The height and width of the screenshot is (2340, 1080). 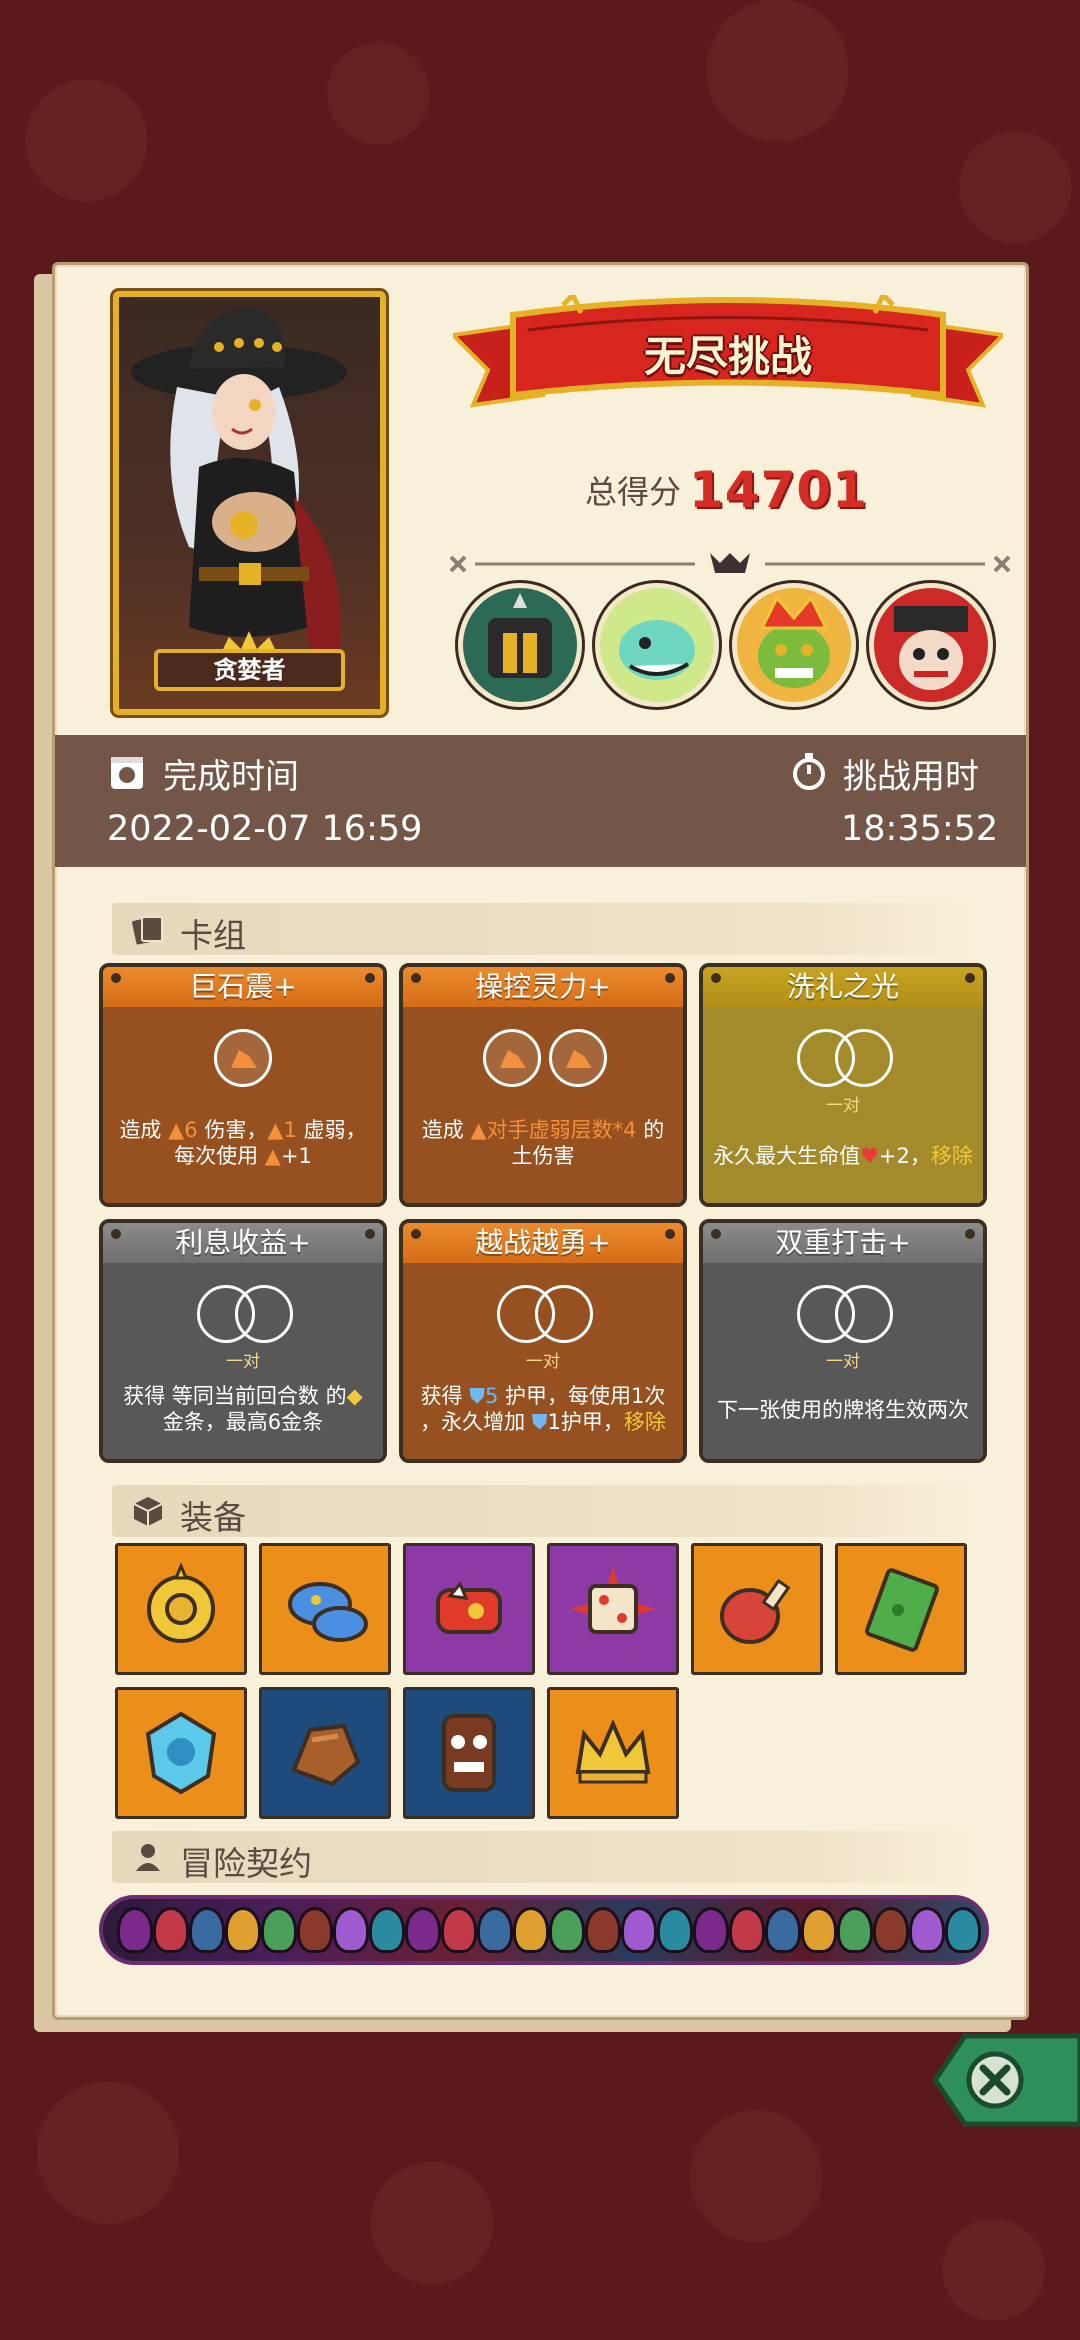 What do you see at coordinates (843, 1156) in the screenshot?
I see `card-description: 永久最大生命值♥+2，移除` at bounding box center [843, 1156].